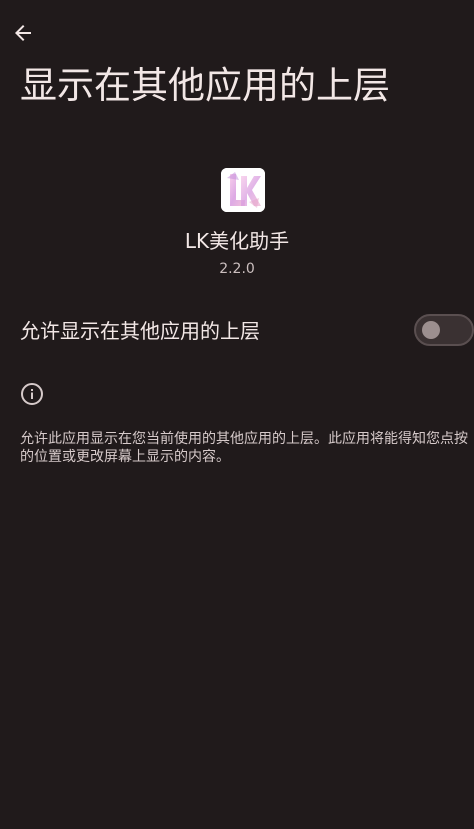 Image resolution: width=474 pixels, height=829 pixels. Describe the element at coordinates (237, 241) in the screenshot. I see `app-name: LK美化助手` at that location.